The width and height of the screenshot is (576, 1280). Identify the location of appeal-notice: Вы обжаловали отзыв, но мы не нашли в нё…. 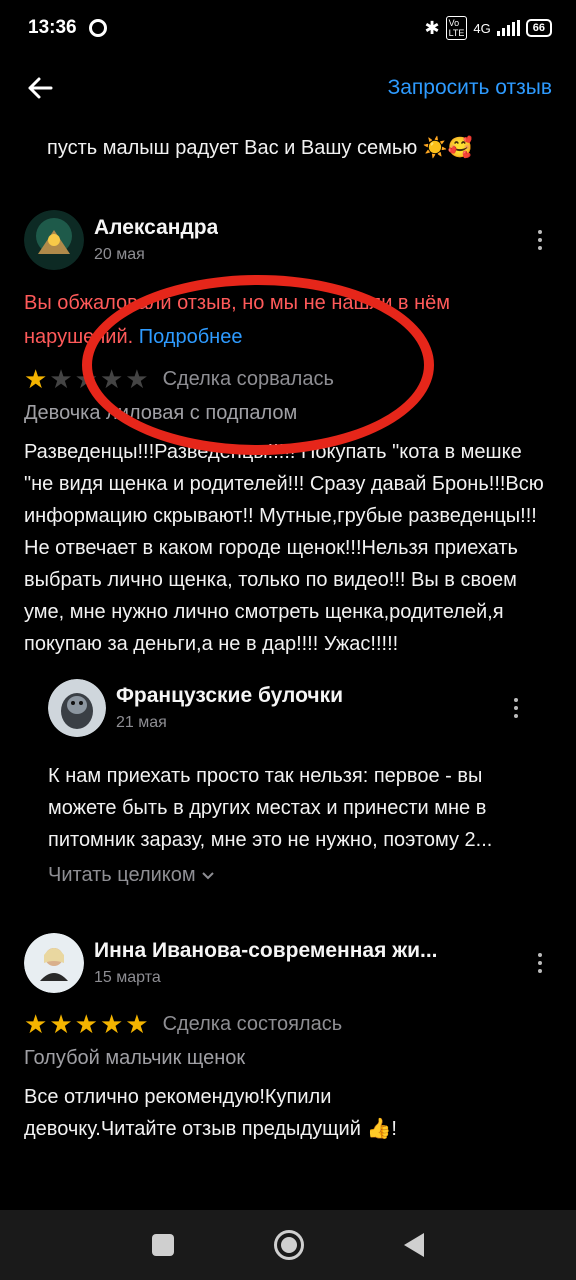
(288, 320).